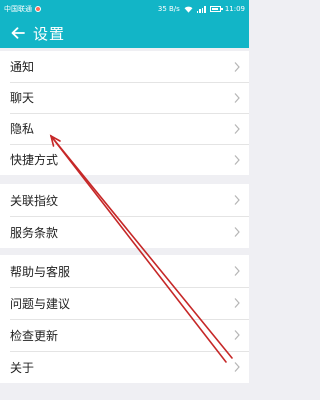 Image resolution: width=320 pixels, height=400 pixels. What do you see at coordinates (216, 9) in the screenshot?
I see `battery-icon` at bounding box center [216, 9].